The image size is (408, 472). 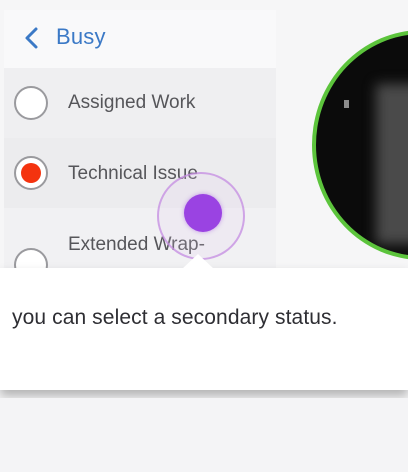 I want to click on tooltip-text: you can select a secondary status., so click(x=175, y=317).